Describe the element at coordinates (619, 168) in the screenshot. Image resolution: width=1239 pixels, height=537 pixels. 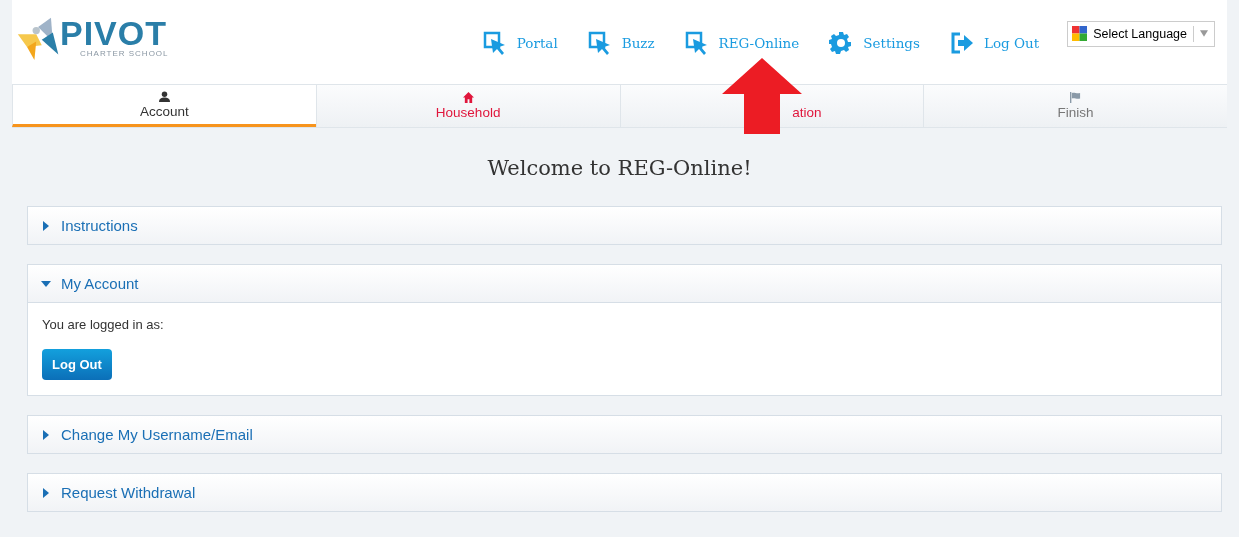
I see `page-heading: Welcome to REG-Online!` at that location.